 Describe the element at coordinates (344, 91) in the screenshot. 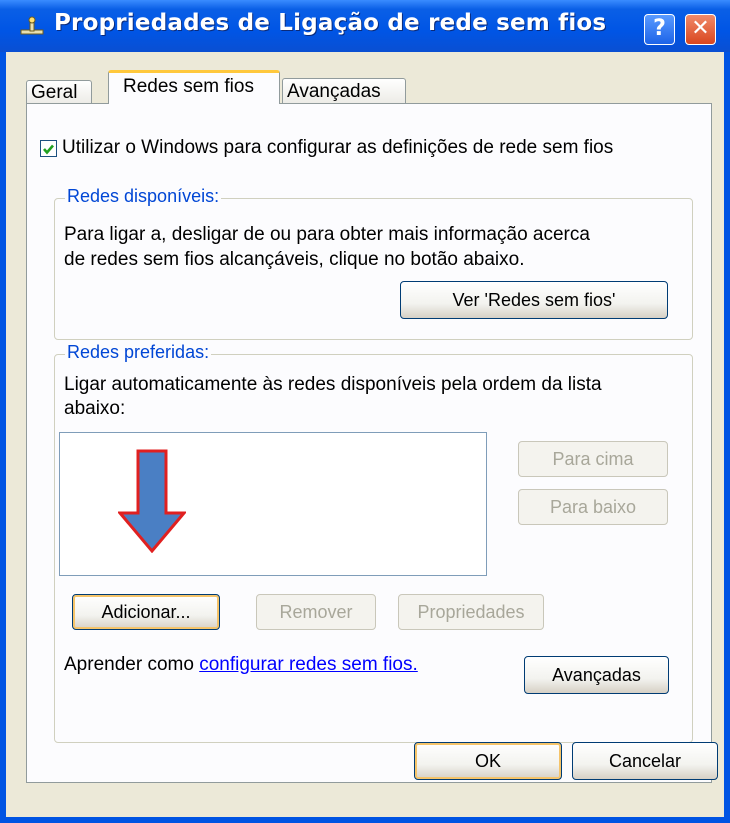

I see `tab-avancadas: Avançadas` at that location.